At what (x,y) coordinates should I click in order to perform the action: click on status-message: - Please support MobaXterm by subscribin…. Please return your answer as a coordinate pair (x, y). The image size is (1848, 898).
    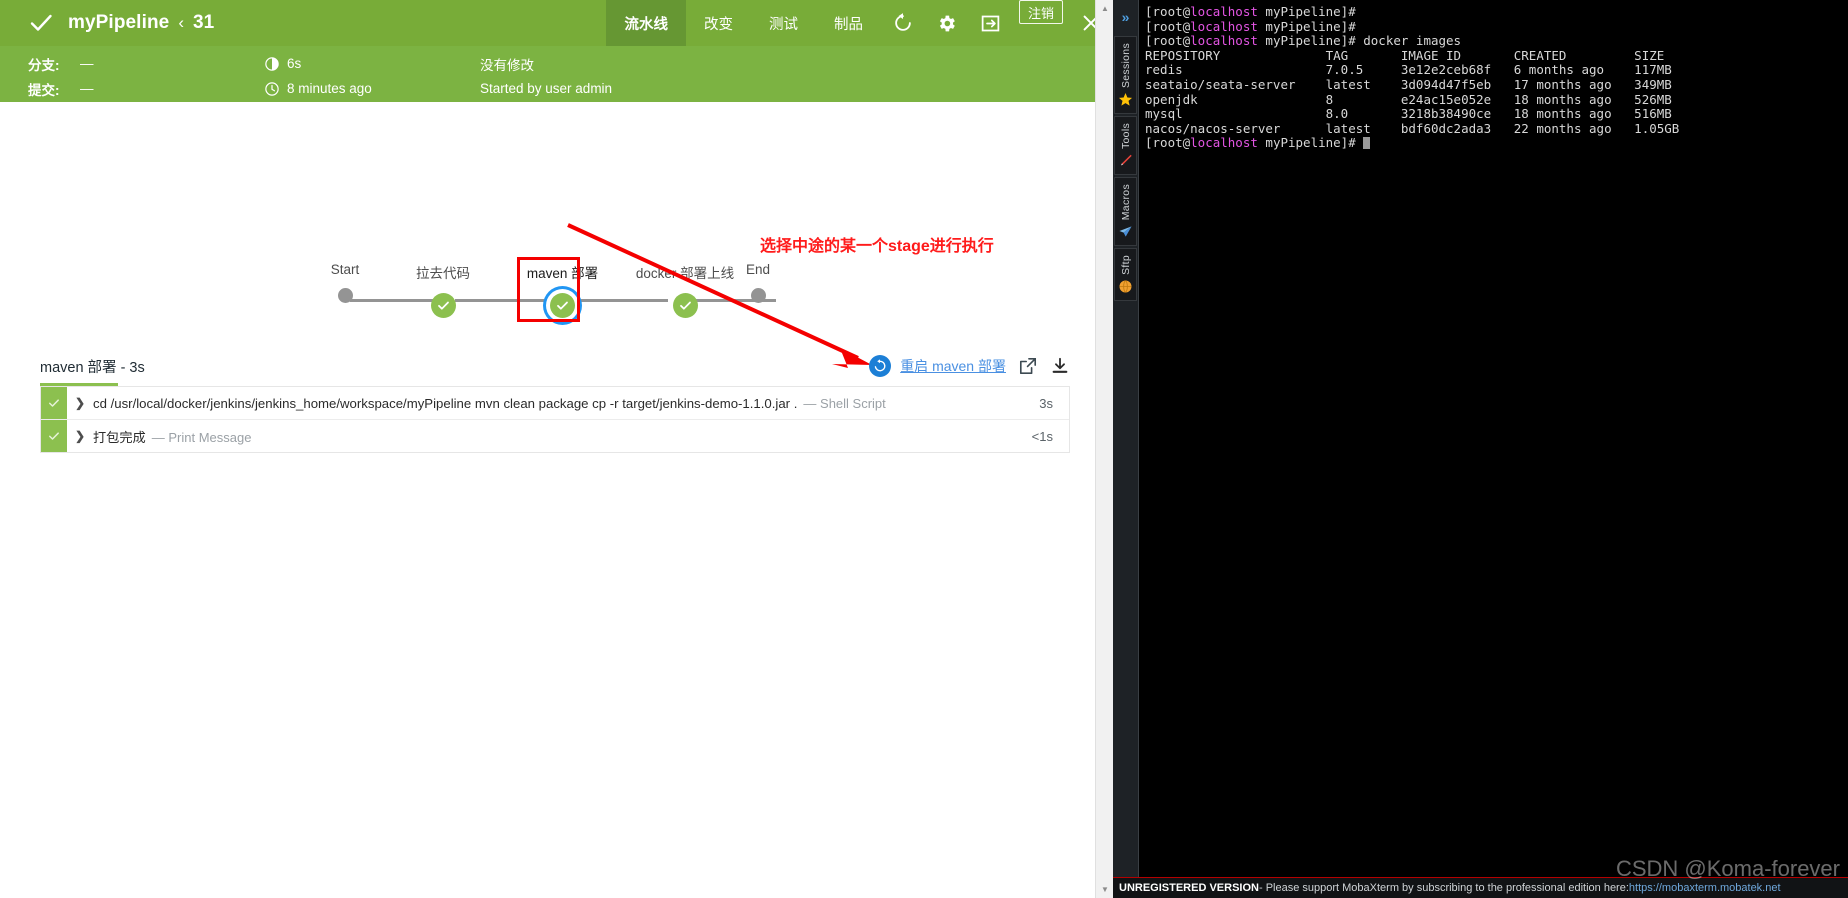
    Looking at the image, I should click on (1443, 888).